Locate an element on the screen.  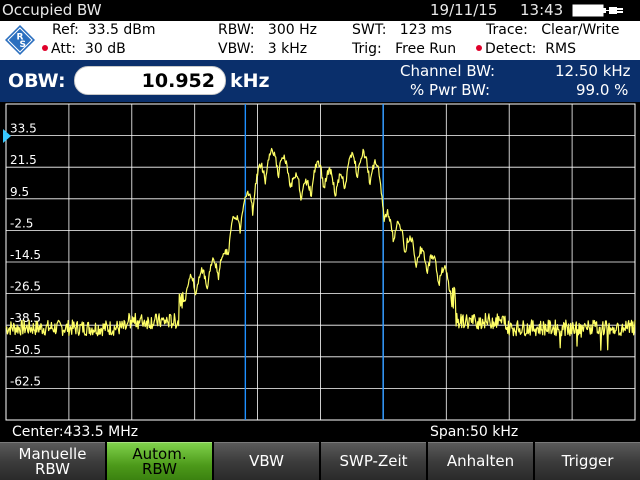
softkey-sweep-time: SWP-Zeit is located at coordinates (373, 461).